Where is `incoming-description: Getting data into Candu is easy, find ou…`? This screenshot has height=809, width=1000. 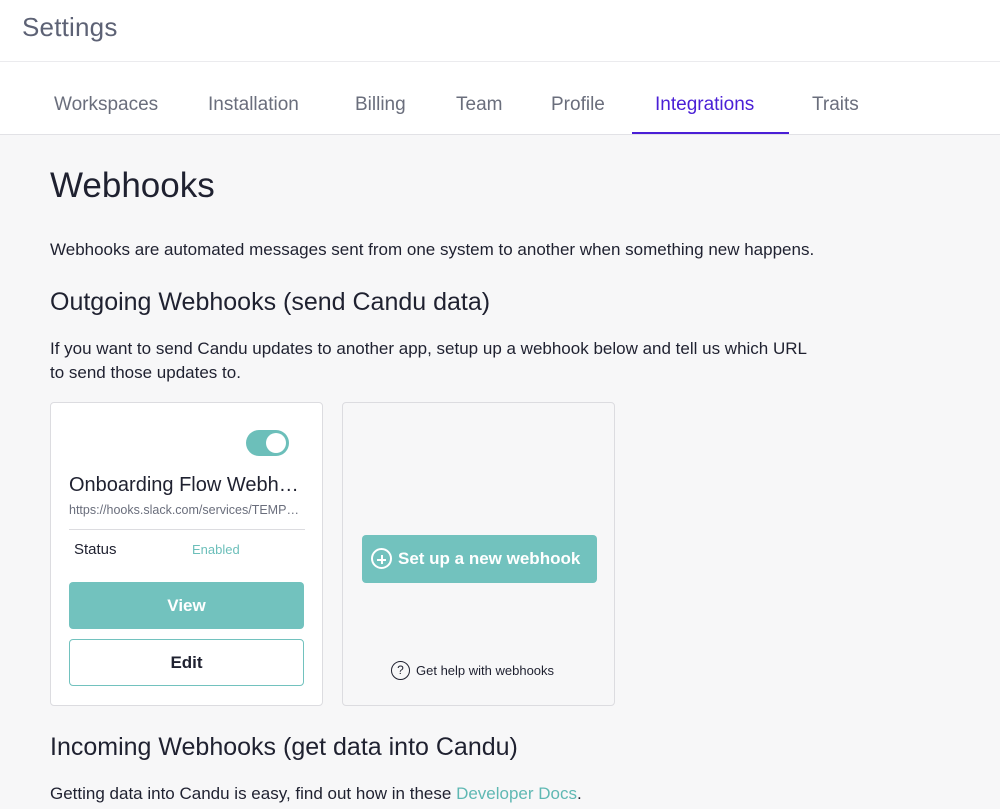
incoming-description: Getting data into Candu is easy, find ou… is located at coordinates (316, 794).